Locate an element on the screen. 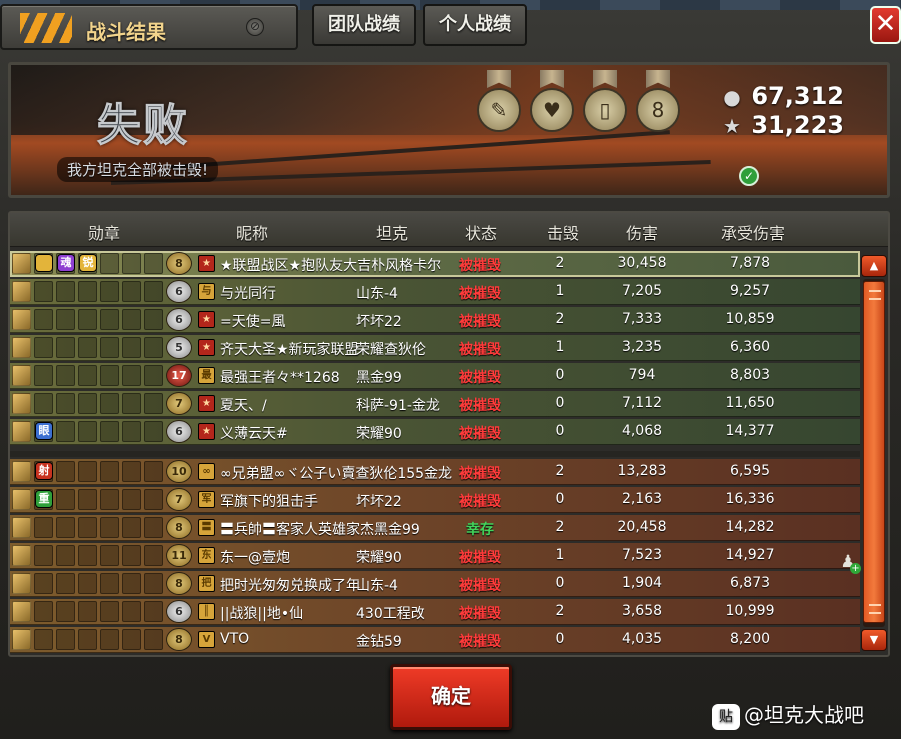  table-row: 8 〓〓兵帥〓客家人英雄家杰黑金99 幸存 2 20,458 14,282 is located at coordinates (435, 528).